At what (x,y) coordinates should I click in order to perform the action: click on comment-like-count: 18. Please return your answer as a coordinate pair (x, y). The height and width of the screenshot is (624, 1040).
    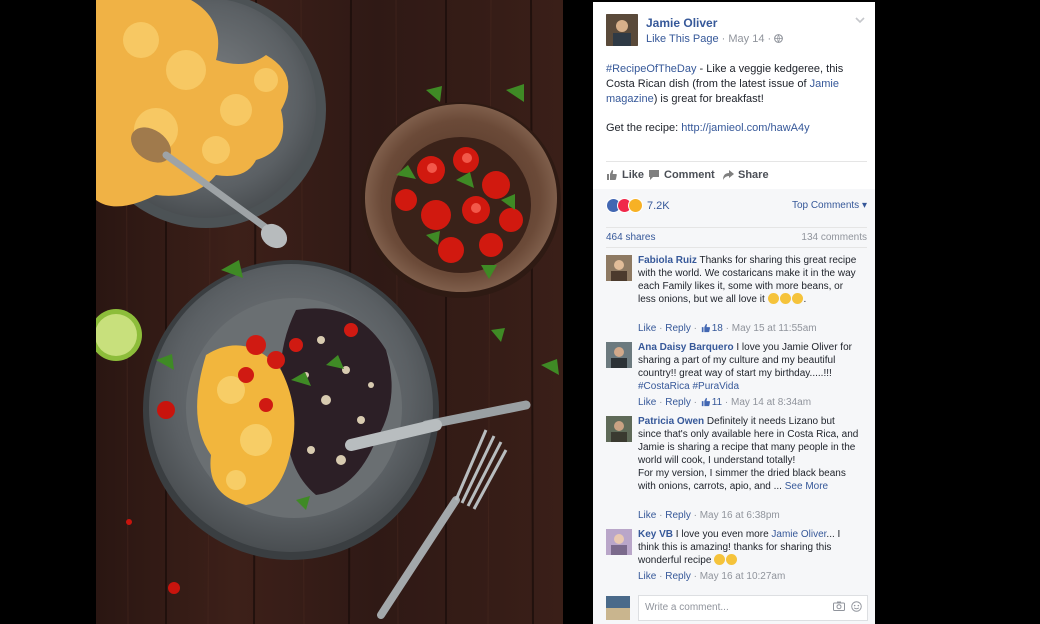
    Looking at the image, I should click on (717, 328).